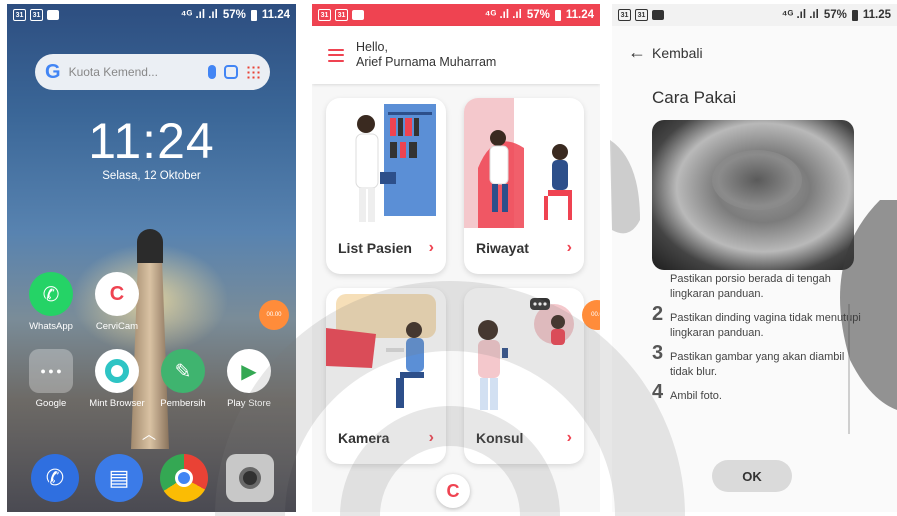  Describe the element at coordinates (184, 478) in the screenshot. I see `chrome-icon` at that location.